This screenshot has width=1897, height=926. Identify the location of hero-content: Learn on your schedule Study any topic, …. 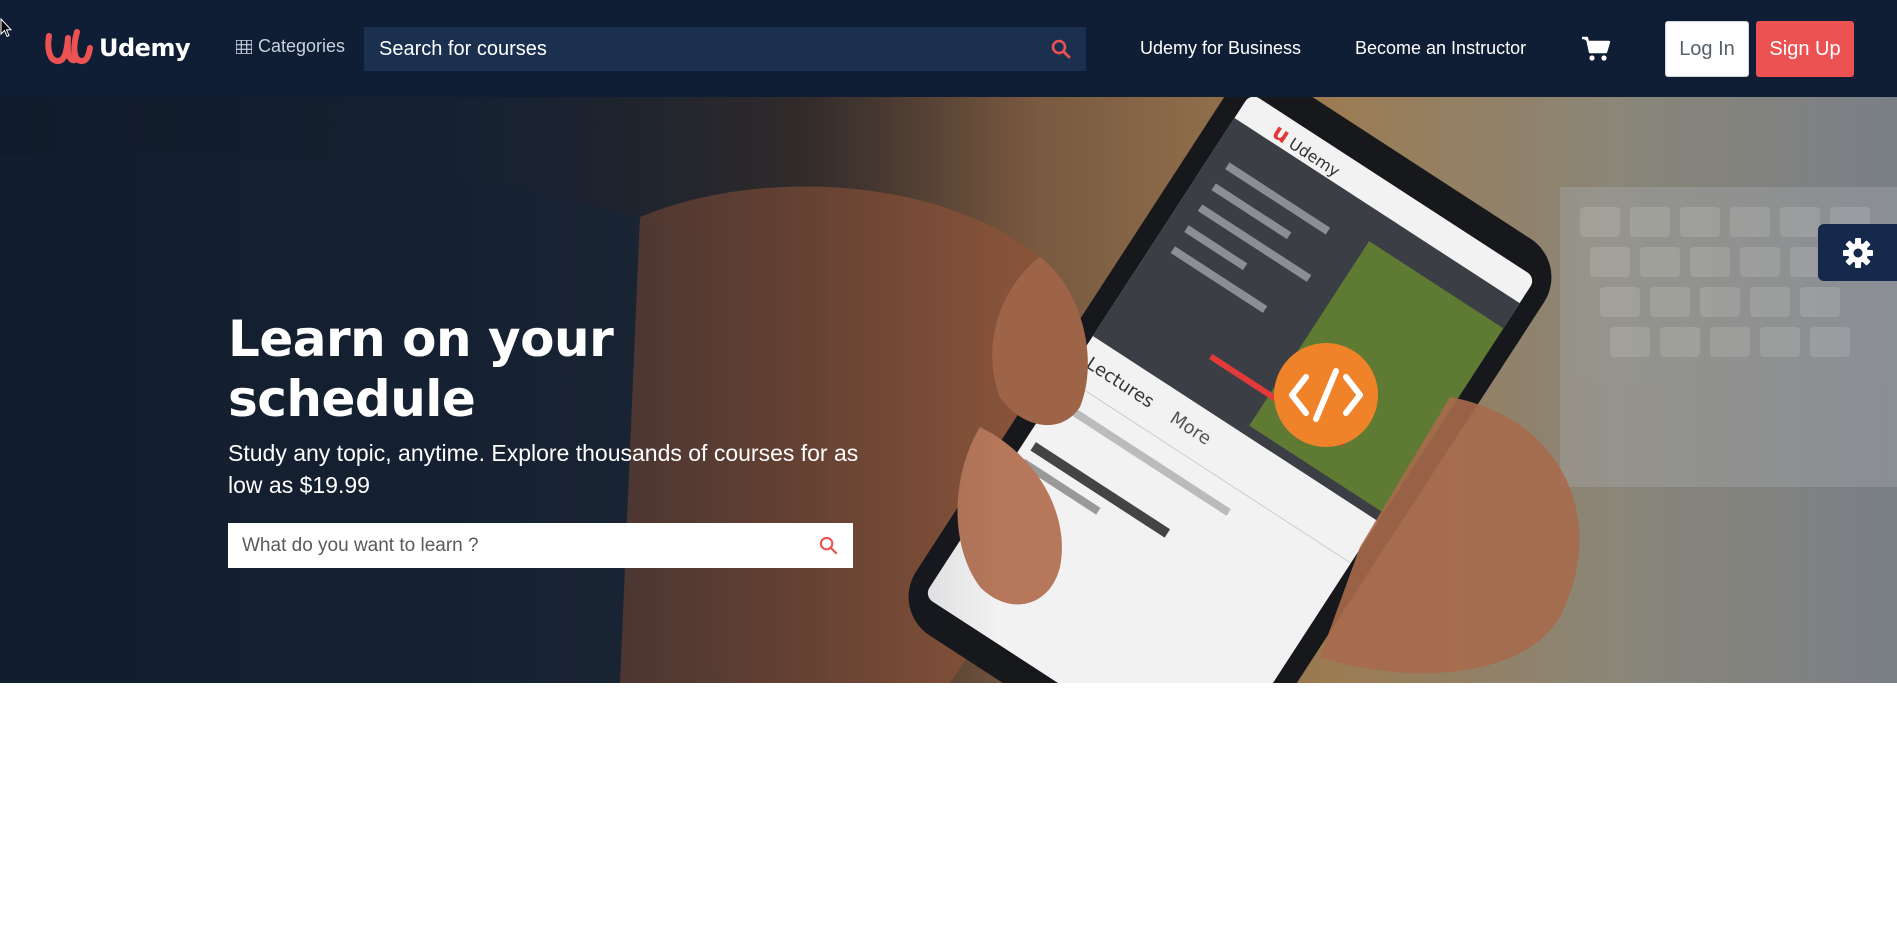
(548, 438).